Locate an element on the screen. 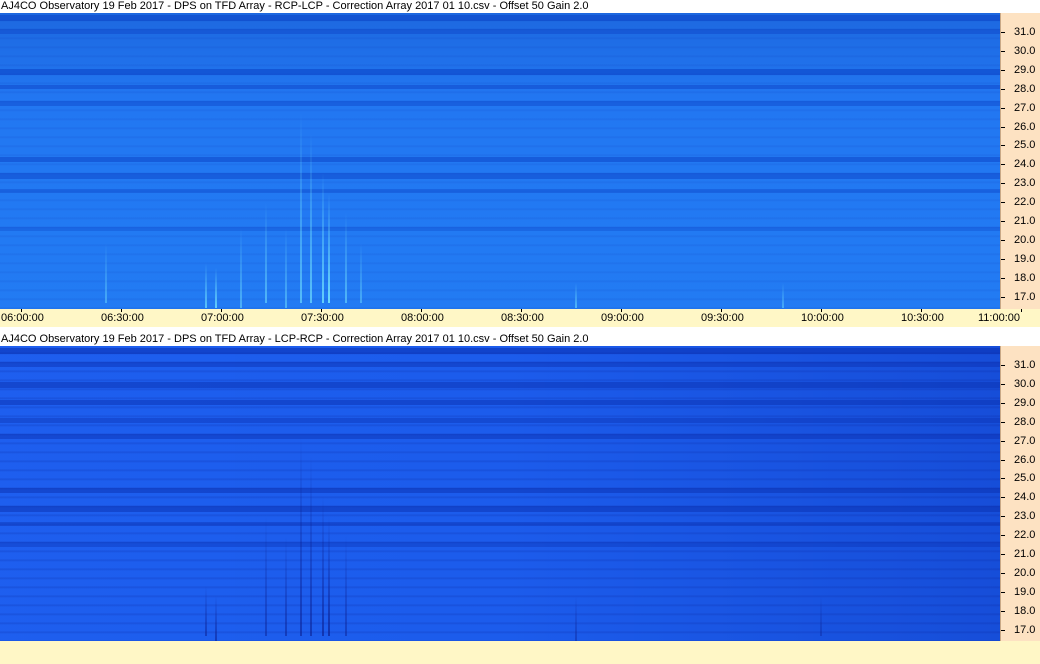 The width and height of the screenshot is (1040, 664). x-tick-label: 10:30:00 is located at coordinates (922, 318).